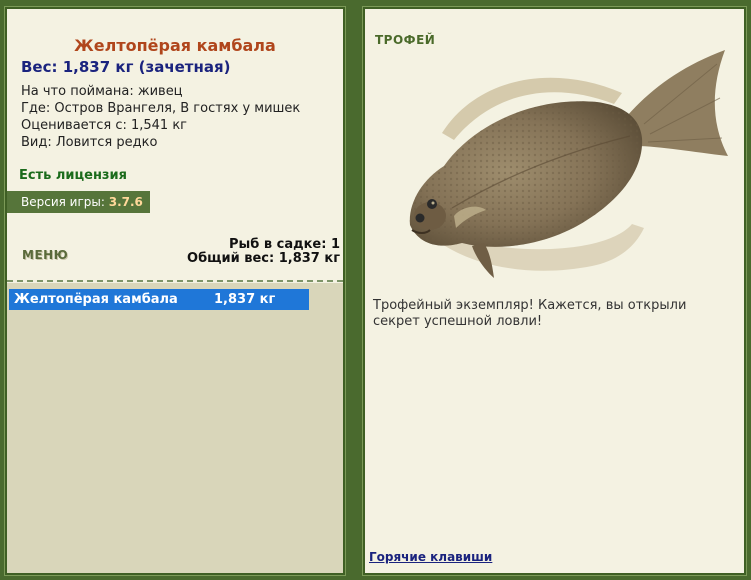  What do you see at coordinates (175, 45) in the screenshot?
I see `fish-title: Желтопёрая камбала` at bounding box center [175, 45].